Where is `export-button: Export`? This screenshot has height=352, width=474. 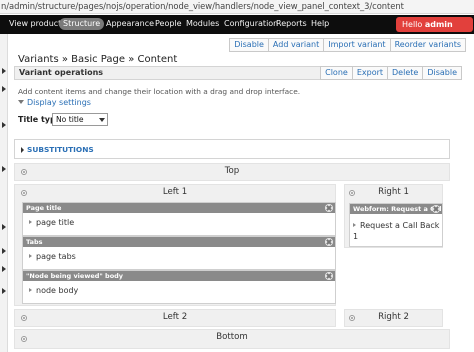
export-button: Export is located at coordinates (370, 73).